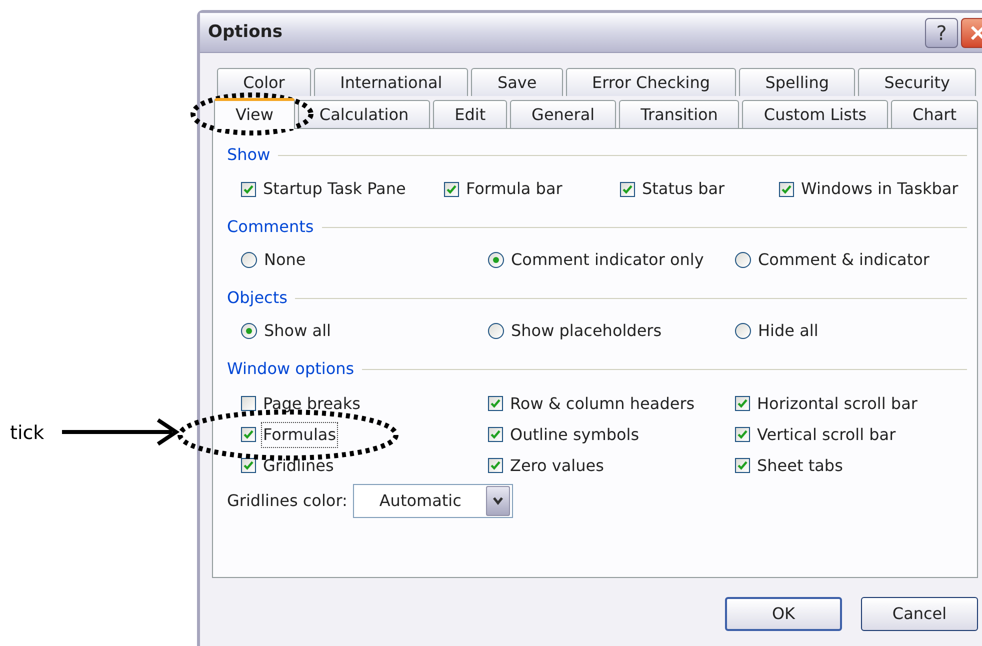 Image resolution: width=982 pixels, height=646 pixels. I want to click on option-label: Hide all, so click(788, 331).